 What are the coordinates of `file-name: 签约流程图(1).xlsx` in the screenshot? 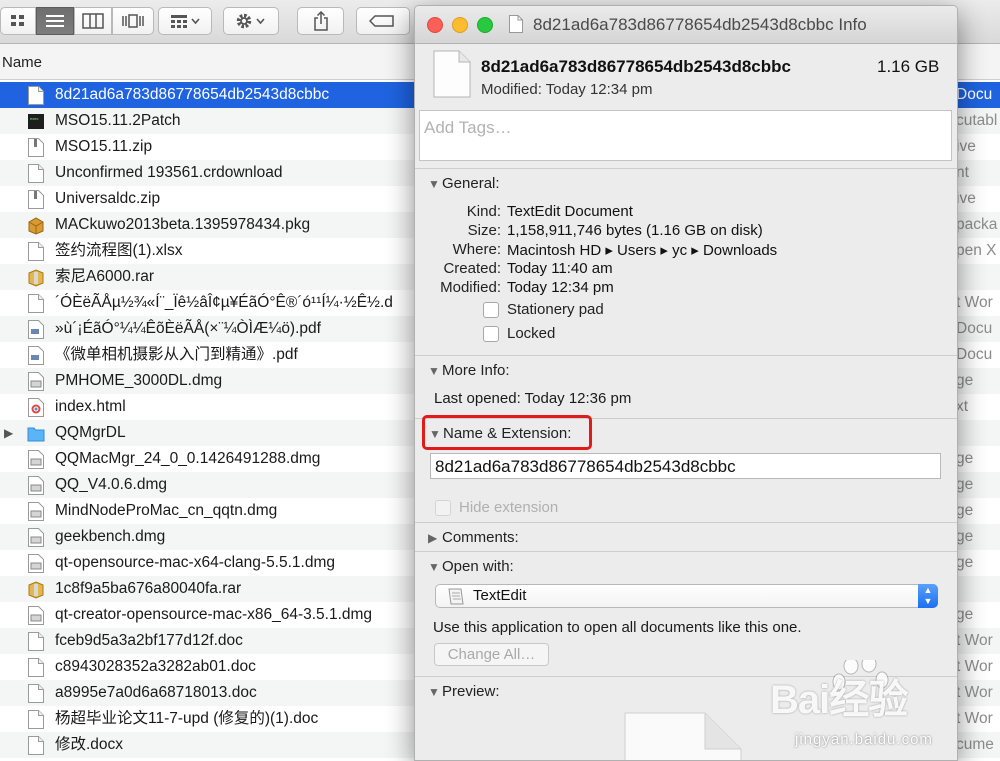 It's located at (119, 250).